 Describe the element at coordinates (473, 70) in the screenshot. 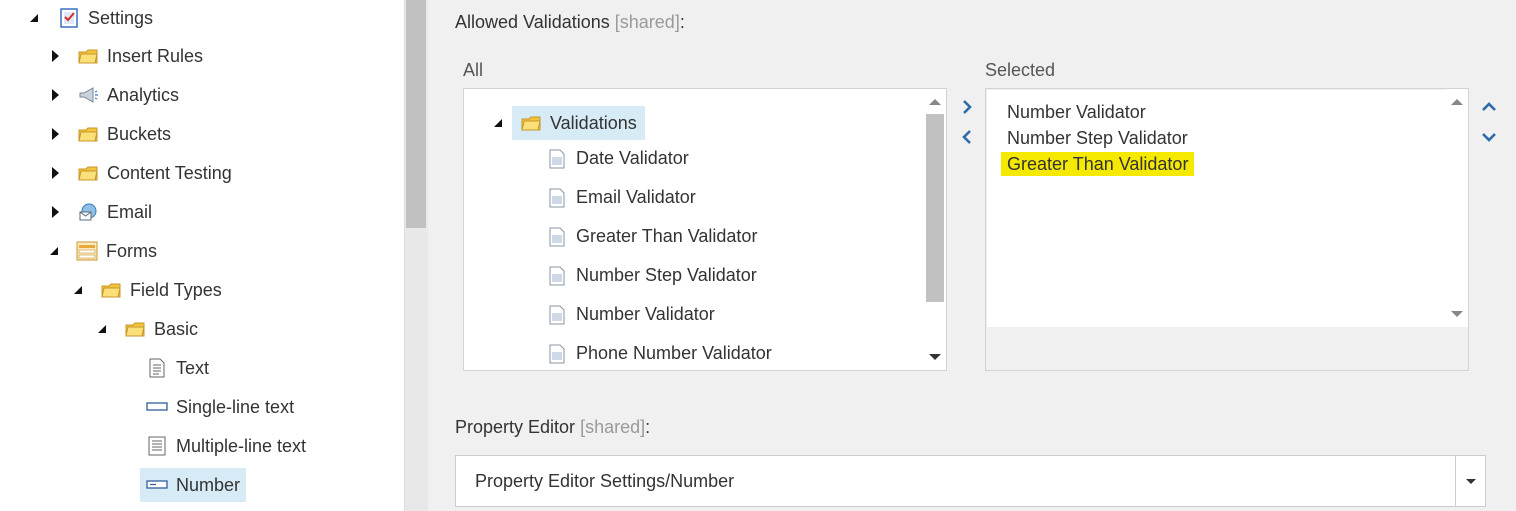

I see `all-column-label: All` at that location.